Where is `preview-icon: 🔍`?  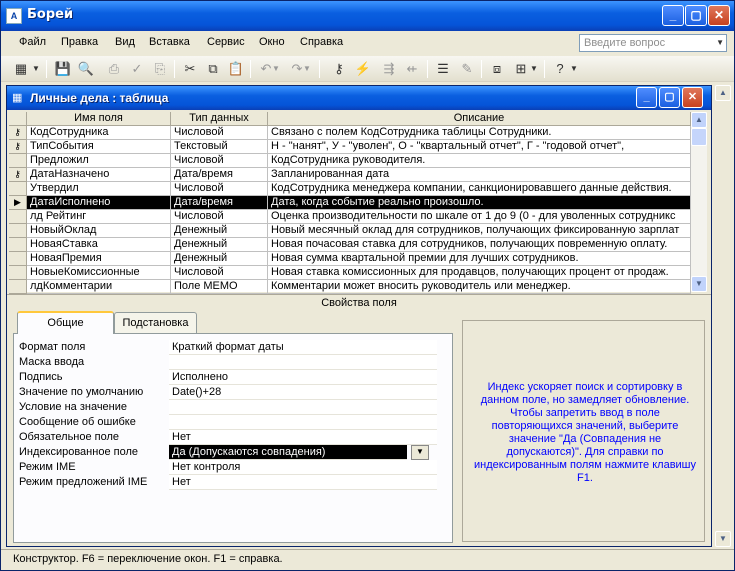 preview-icon: 🔍 is located at coordinates (86, 69).